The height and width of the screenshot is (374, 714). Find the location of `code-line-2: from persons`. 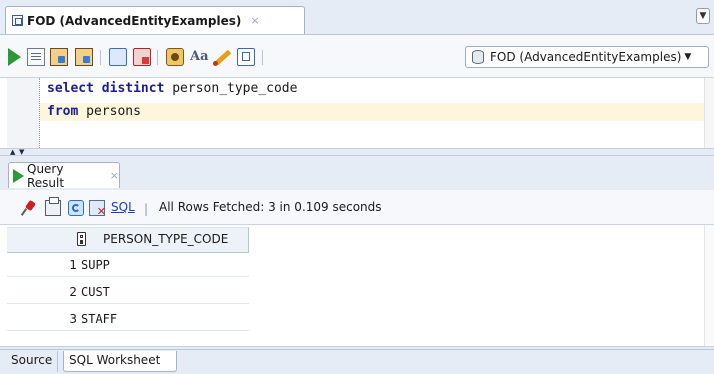

code-line-2: from persons is located at coordinates (94, 112).